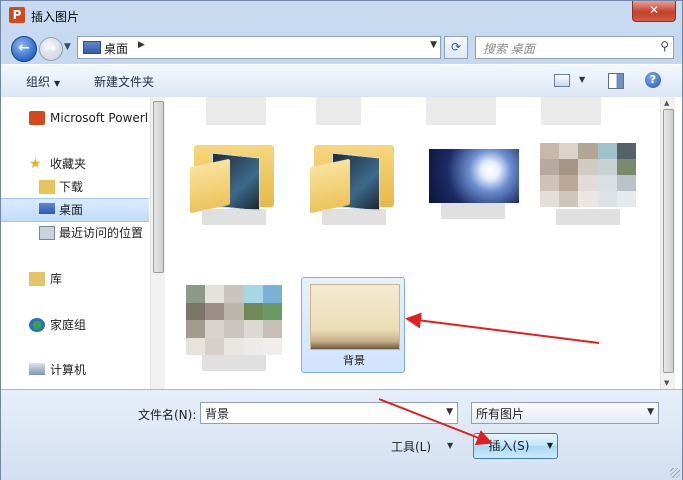  I want to click on annotation-arrows, so click(489, 379).